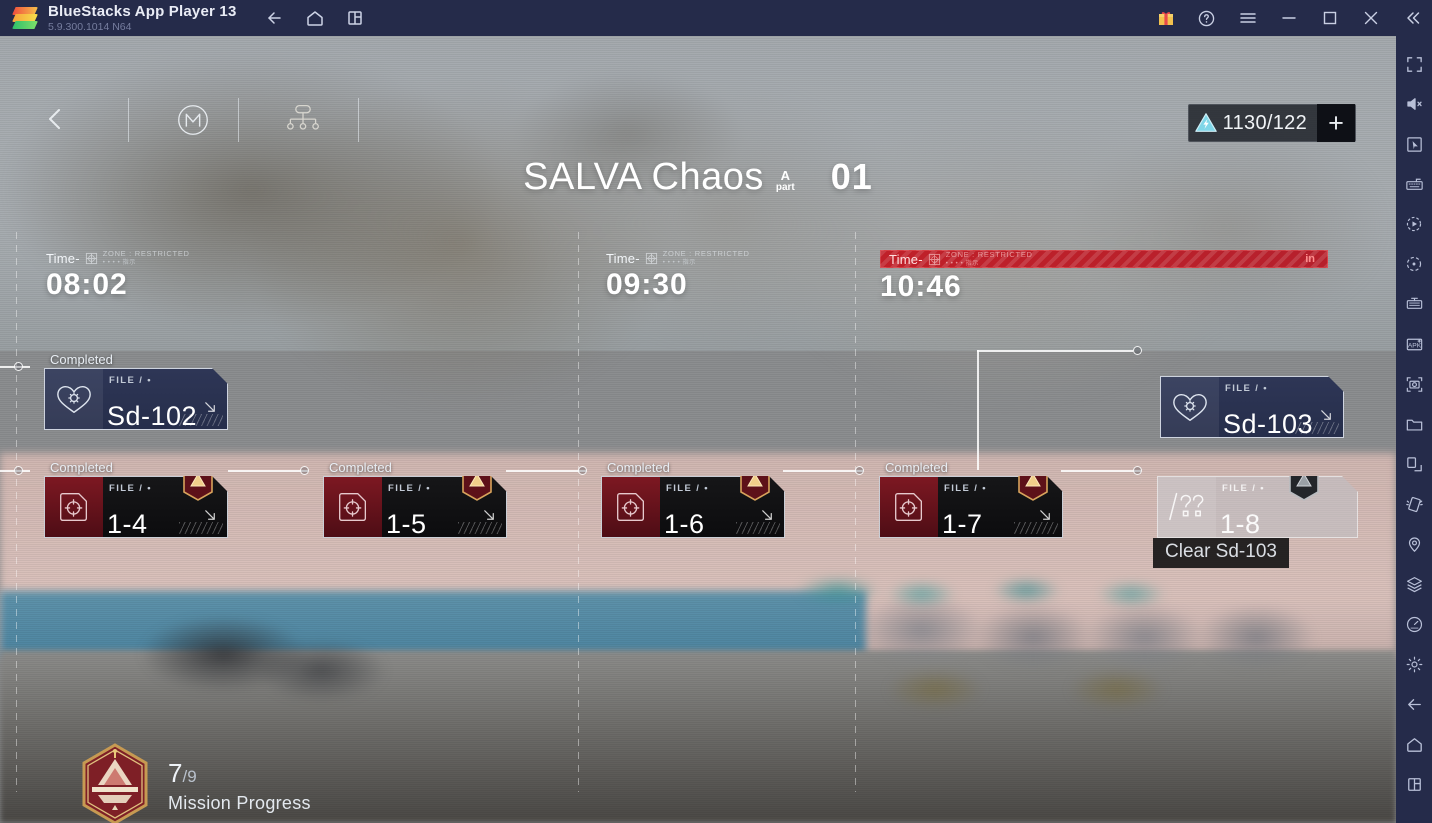  Describe the element at coordinates (1206, 123) in the screenshot. I see `energy-icon` at that location.